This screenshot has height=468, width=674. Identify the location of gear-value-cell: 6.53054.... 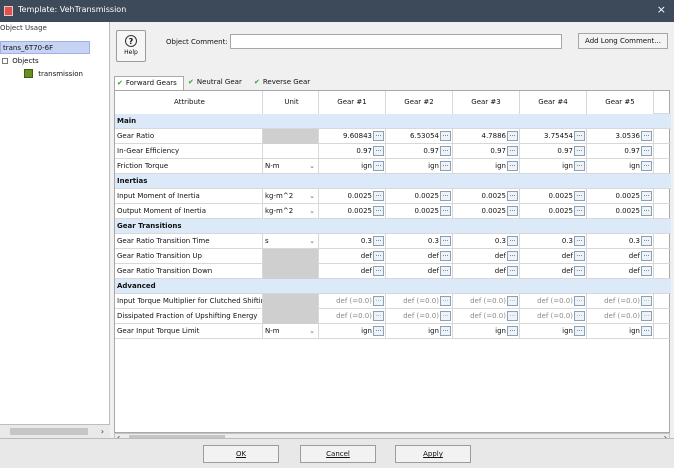
(419, 136).